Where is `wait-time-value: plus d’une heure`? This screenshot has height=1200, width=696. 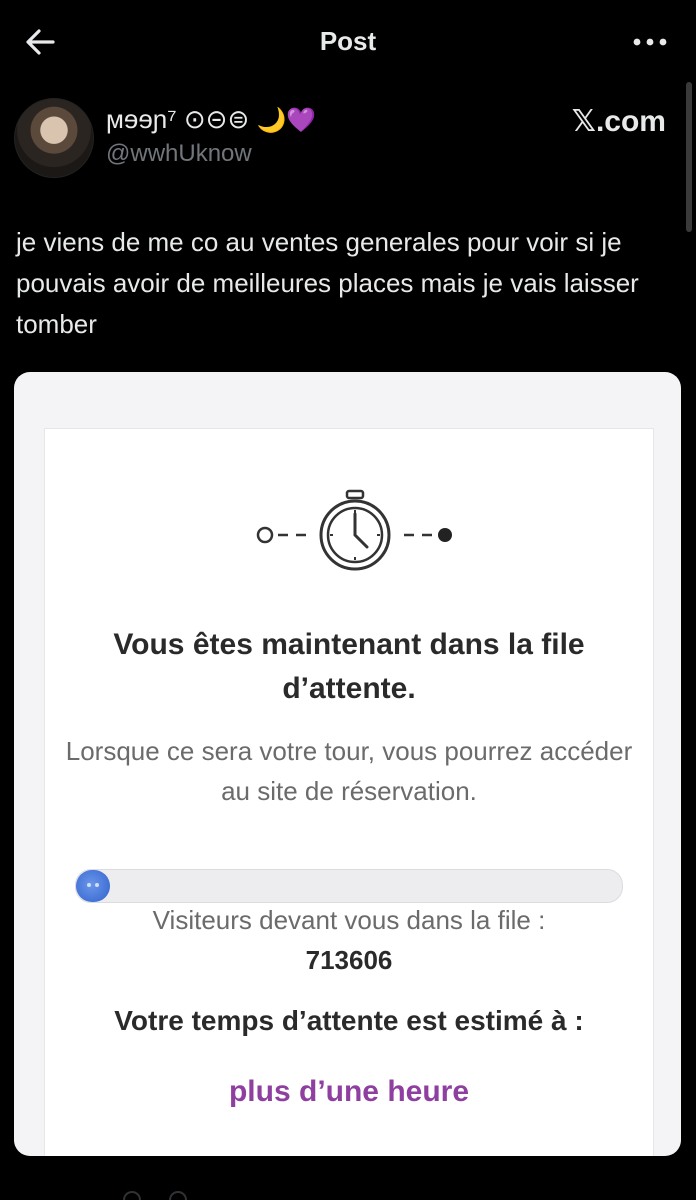 wait-time-value: plus d’une heure is located at coordinates (349, 1091).